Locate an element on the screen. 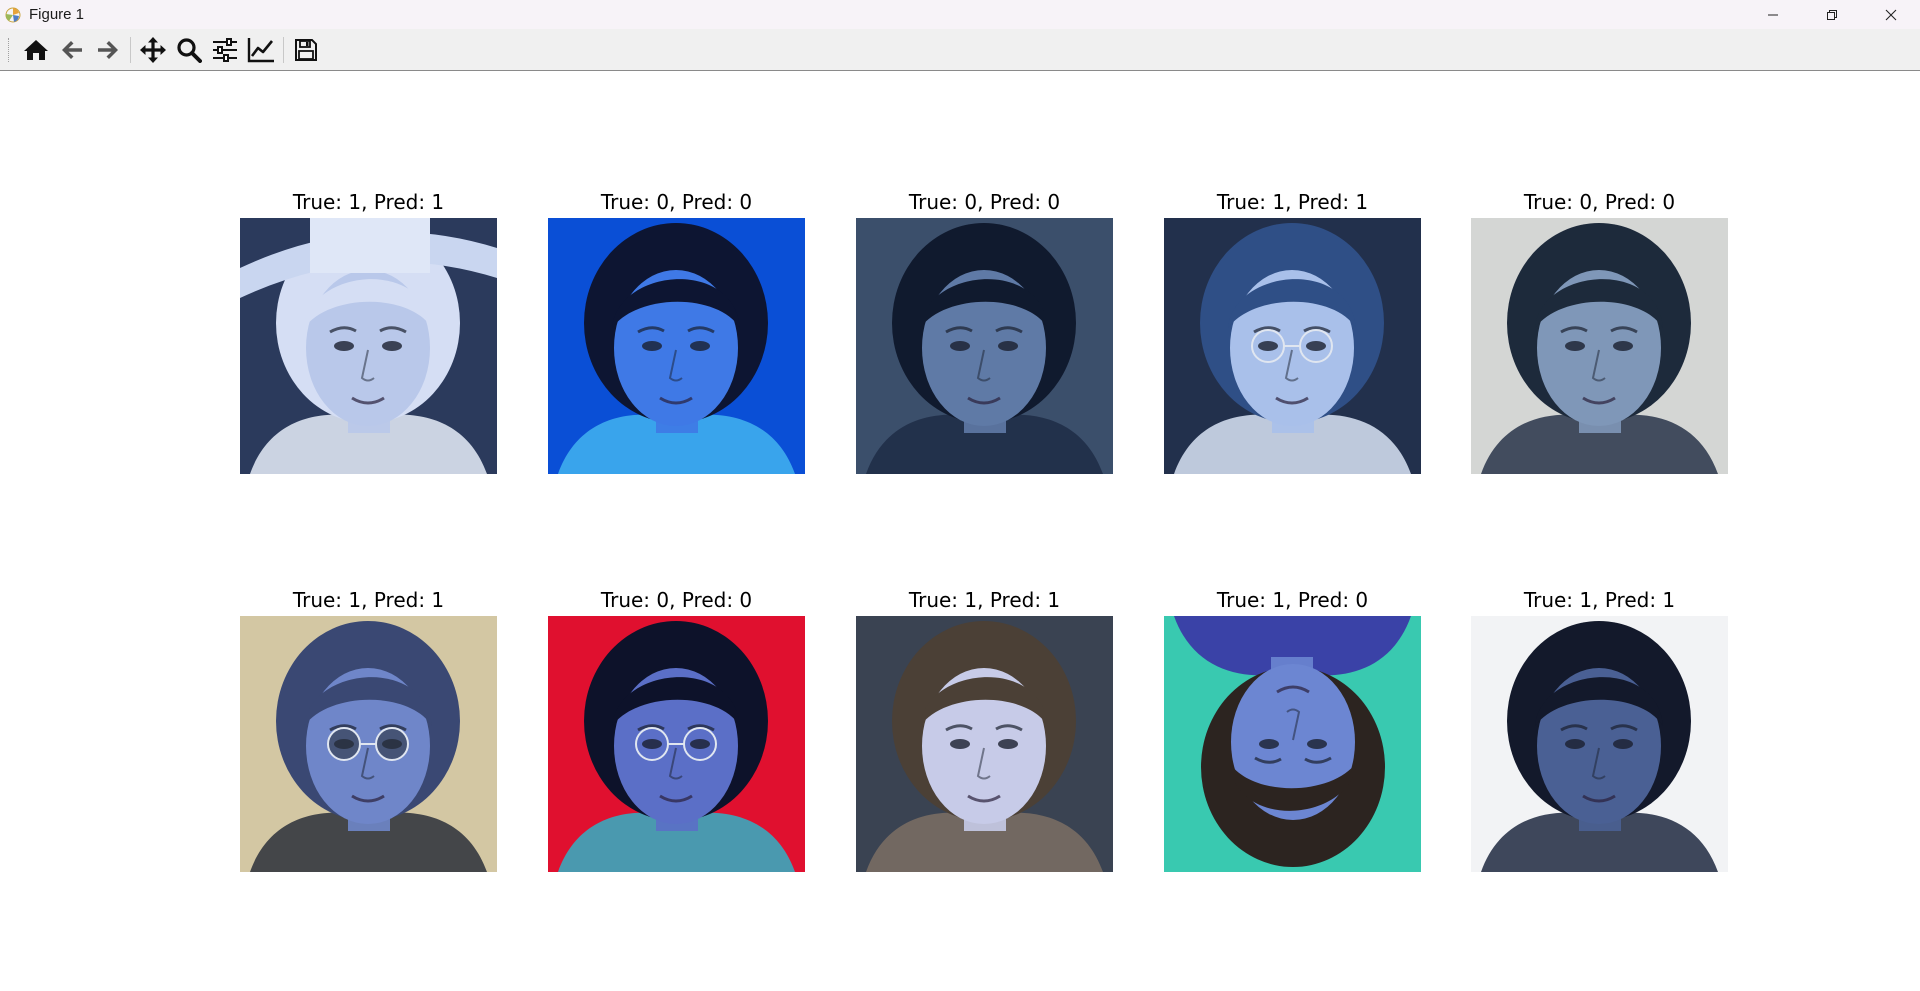  title-bar: Figure 1 is located at coordinates (960, 14).